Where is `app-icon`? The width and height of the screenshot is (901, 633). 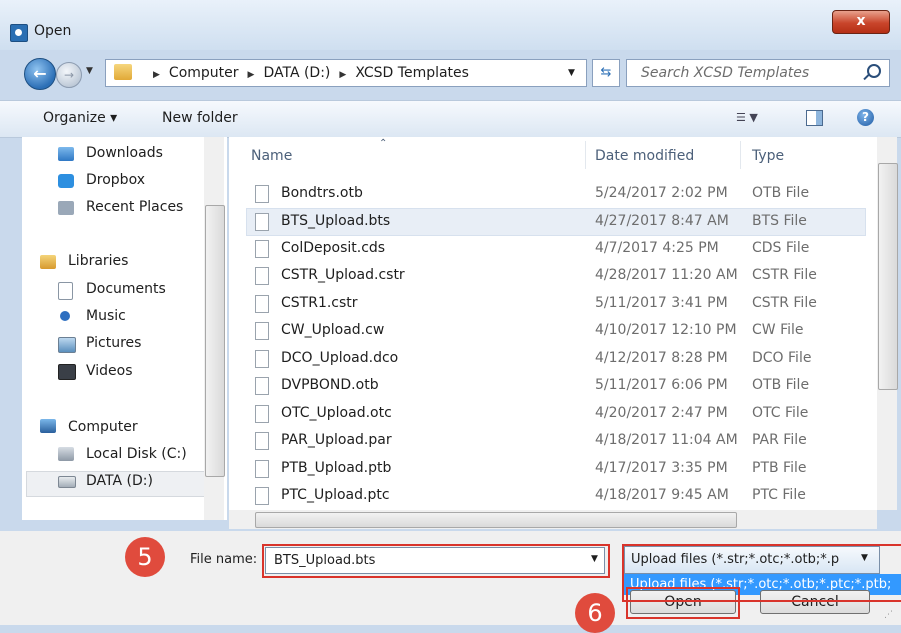
app-icon is located at coordinates (19, 33).